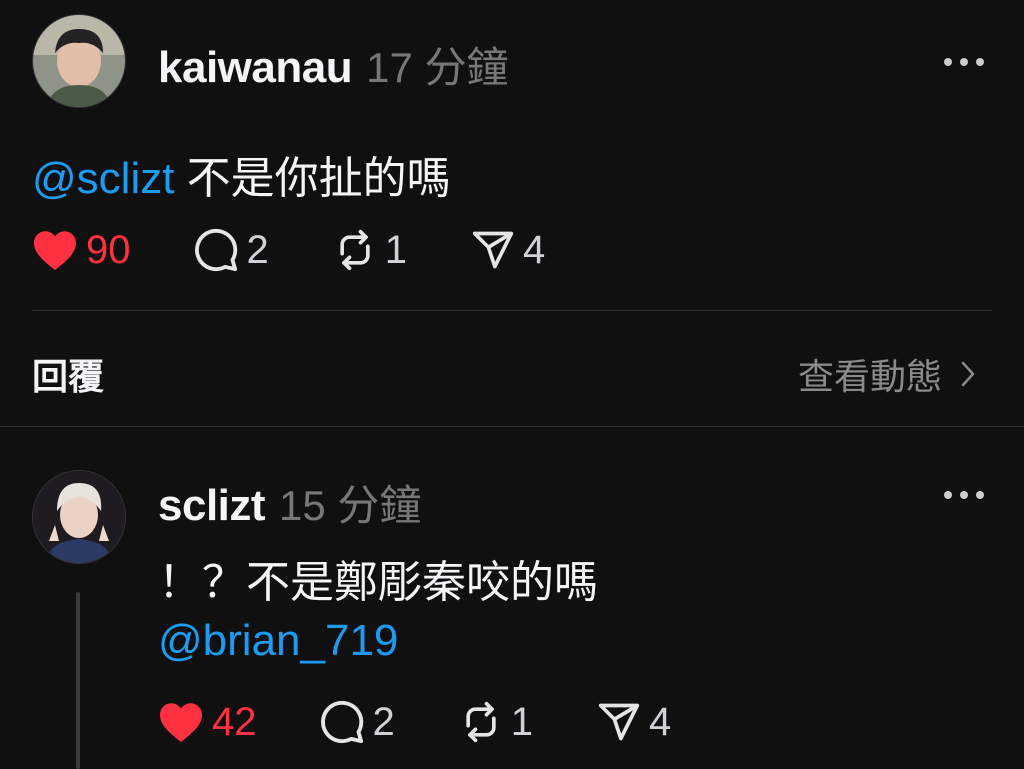  I want to click on like-count: 42, so click(234, 721).